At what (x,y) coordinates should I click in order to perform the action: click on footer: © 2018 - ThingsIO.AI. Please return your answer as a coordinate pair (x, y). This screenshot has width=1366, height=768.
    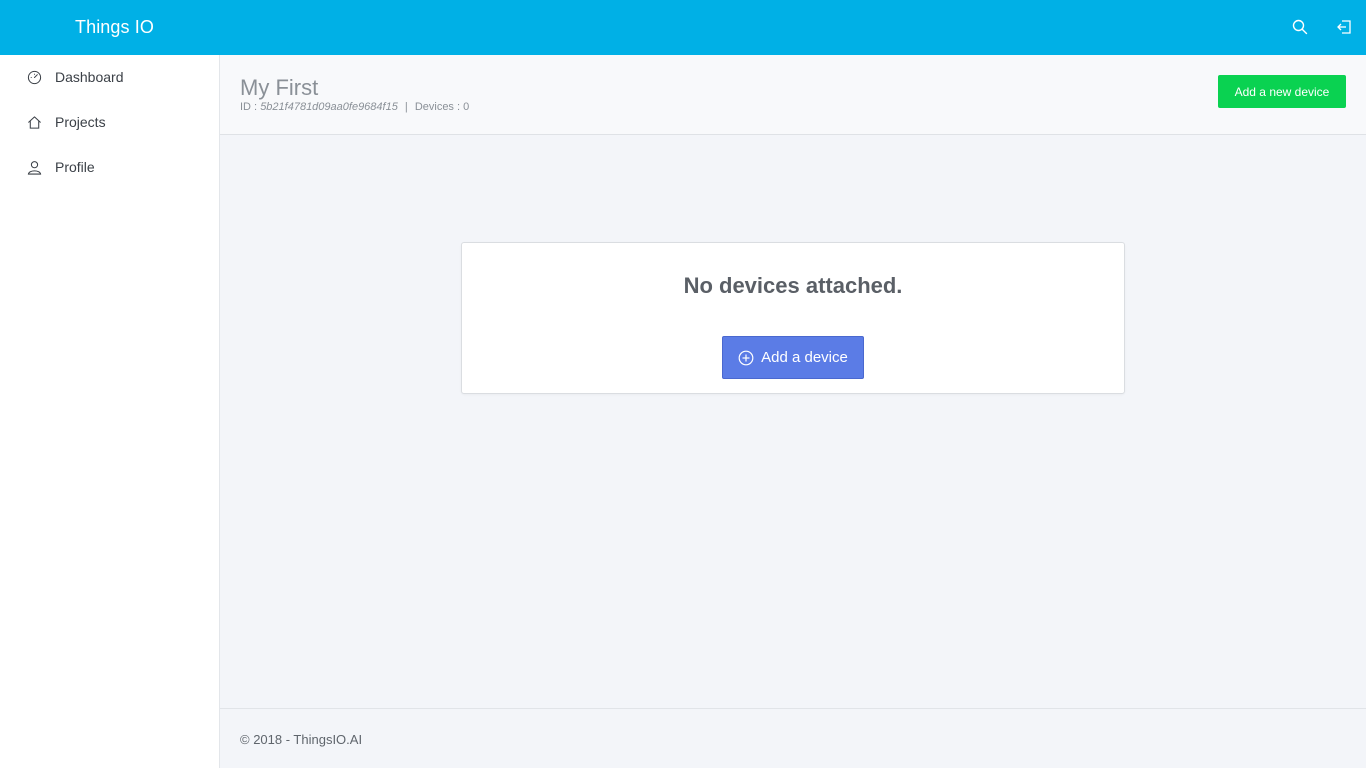
    Looking at the image, I should click on (793, 738).